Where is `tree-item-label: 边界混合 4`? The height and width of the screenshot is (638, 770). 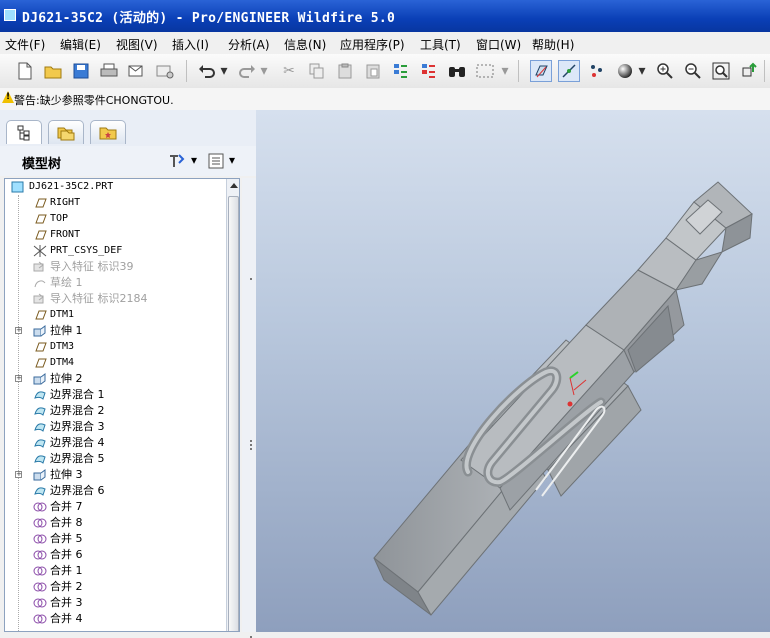
tree-item-label: 边界混合 4 is located at coordinates (77, 442).